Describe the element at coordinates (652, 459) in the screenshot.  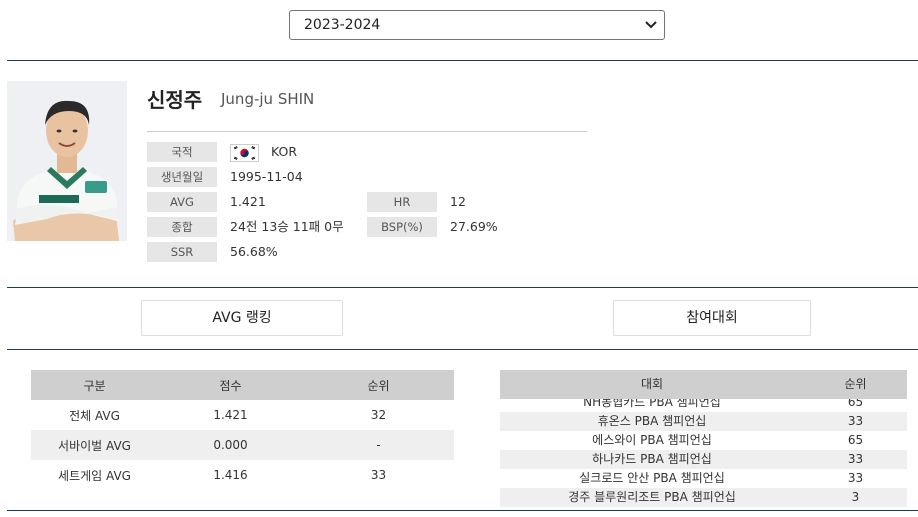
I see `tournament-name: 하나카드 PBA 챔피언십` at that location.